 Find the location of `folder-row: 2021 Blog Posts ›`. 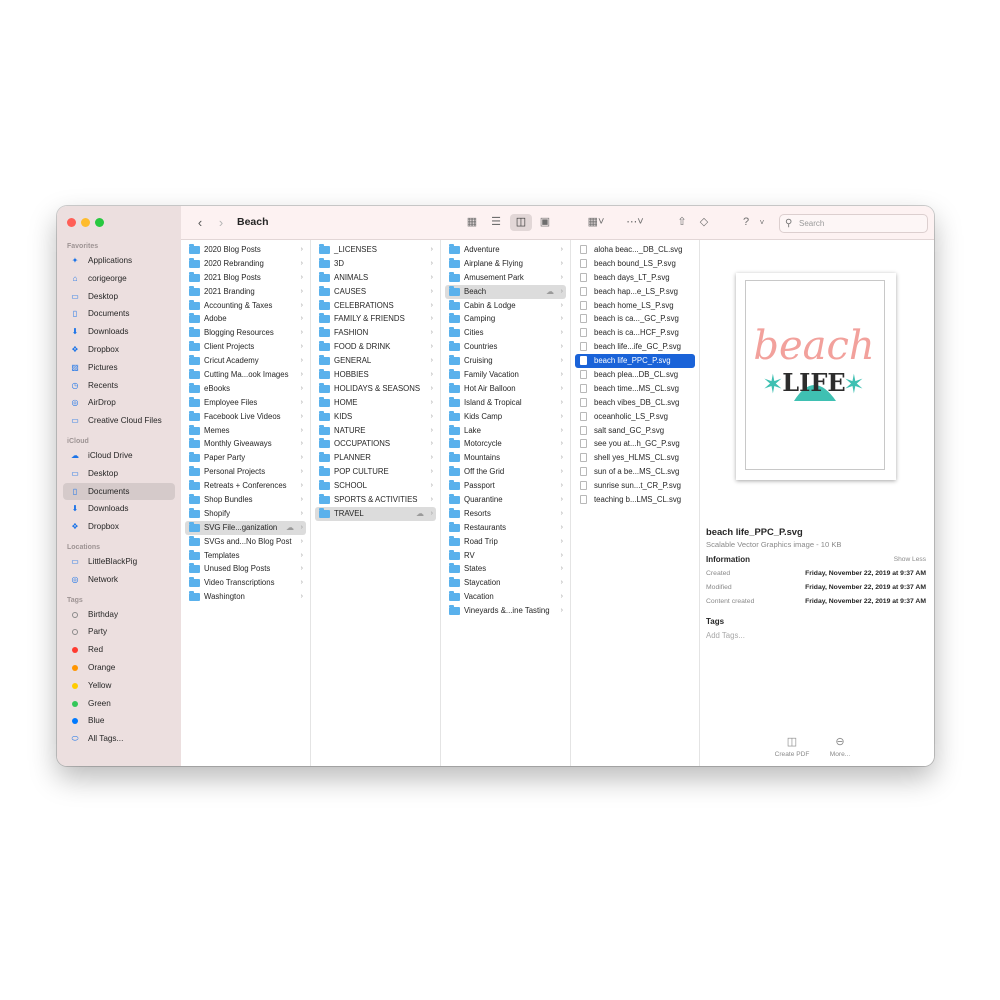

folder-row: 2021 Blog Posts › is located at coordinates (245, 278).